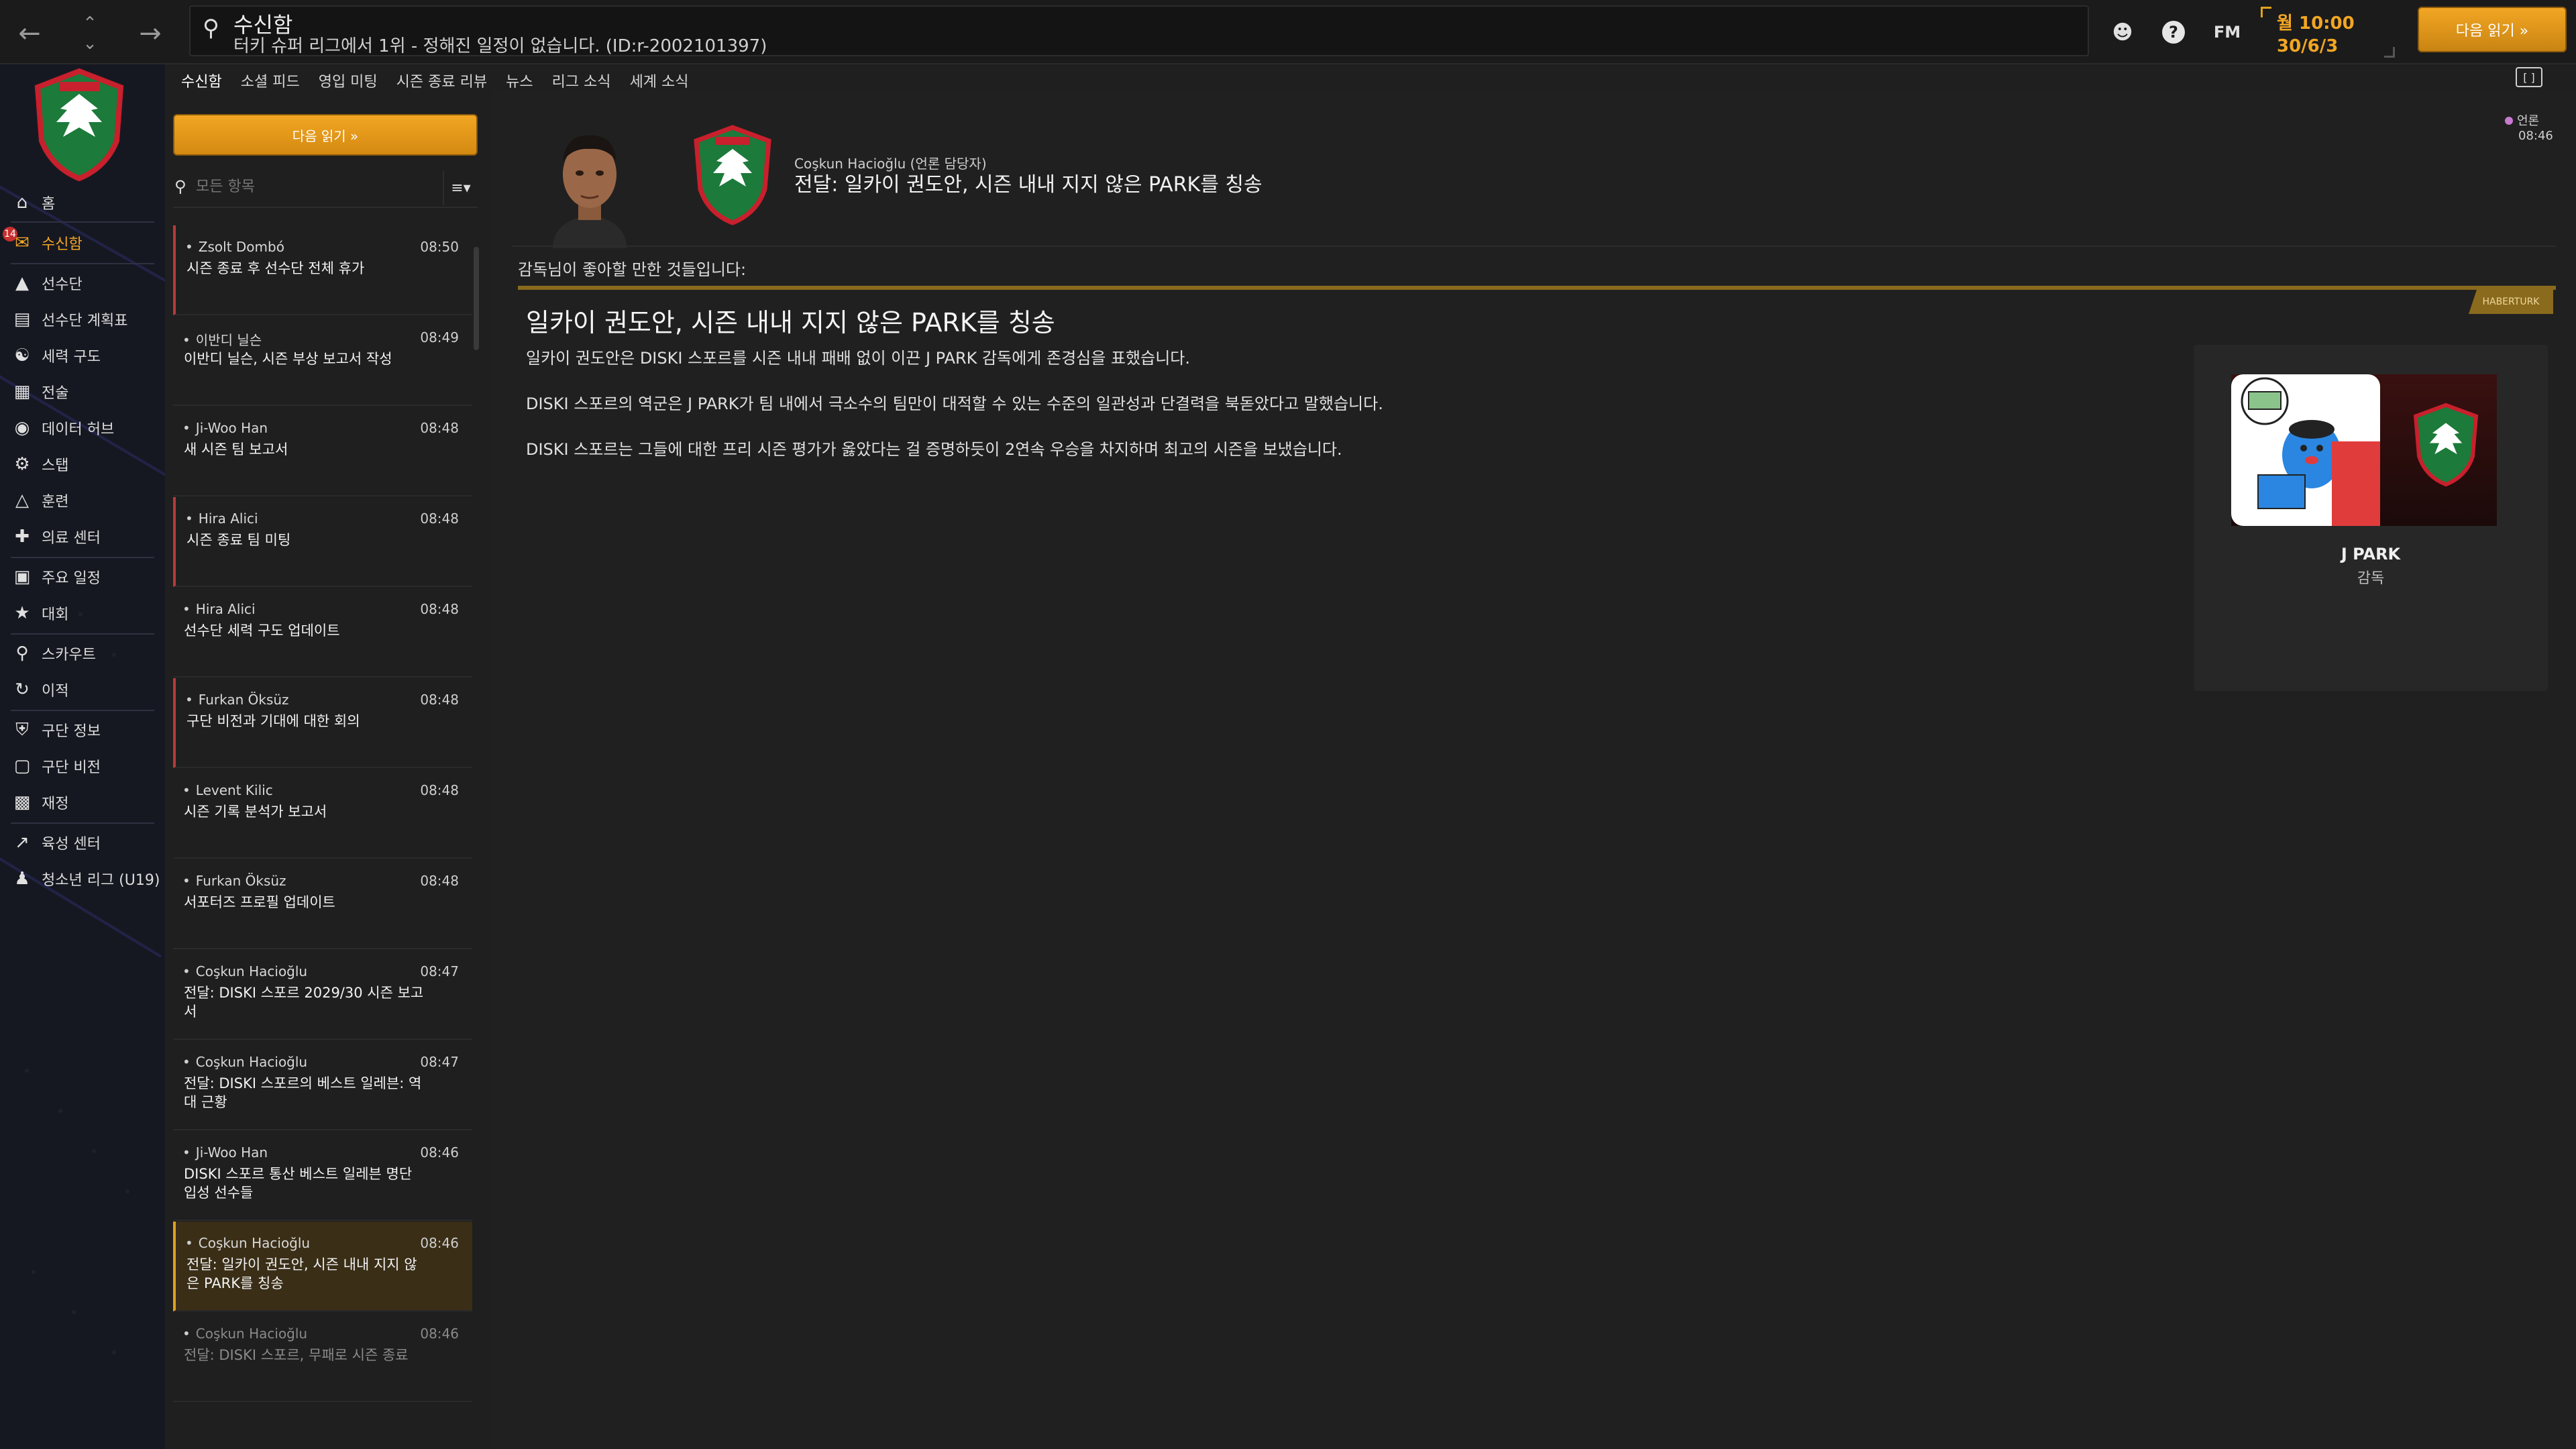 The image size is (2576, 1449). What do you see at coordinates (441, 77) in the screenshot?
I see `tab-season-review: 시즌 종료 리뷰` at bounding box center [441, 77].